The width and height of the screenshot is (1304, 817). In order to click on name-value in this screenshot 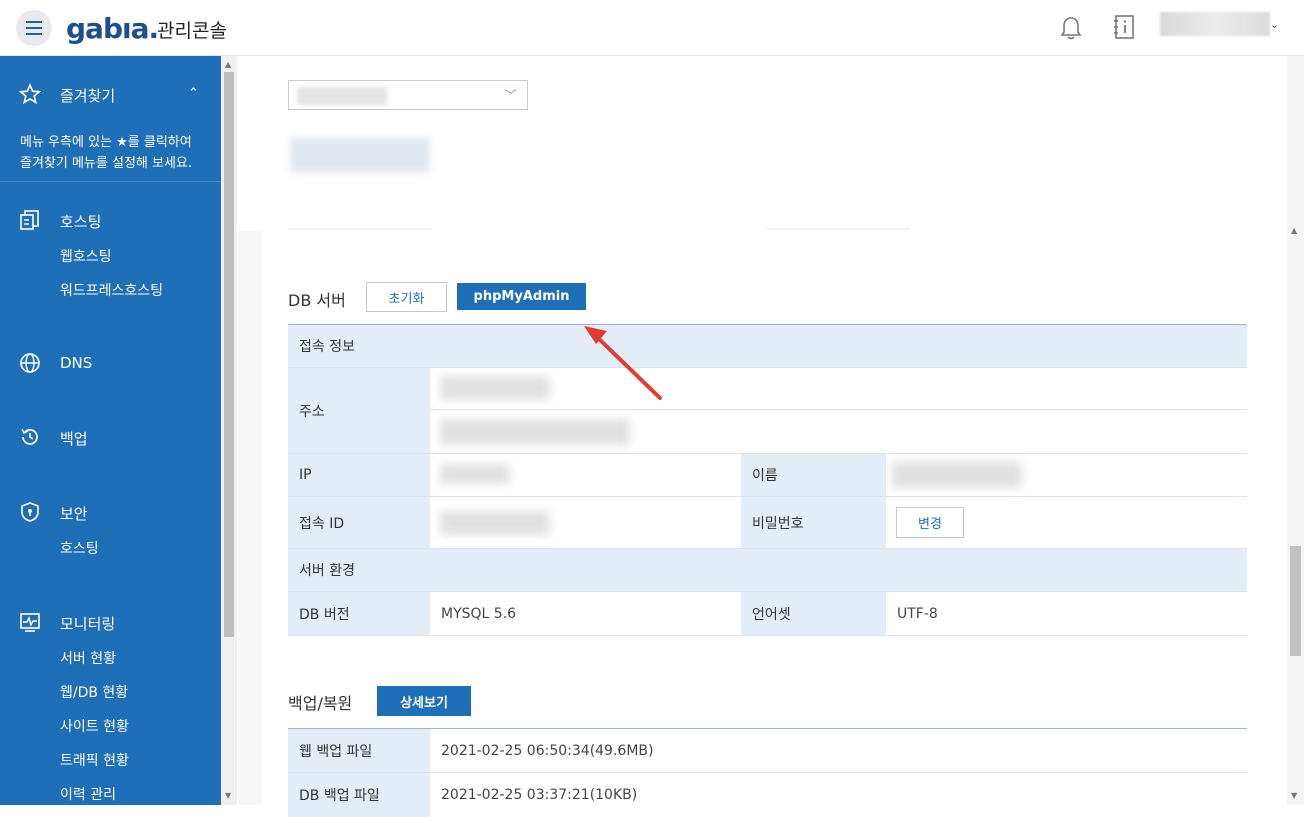, I will do `click(1066, 475)`.